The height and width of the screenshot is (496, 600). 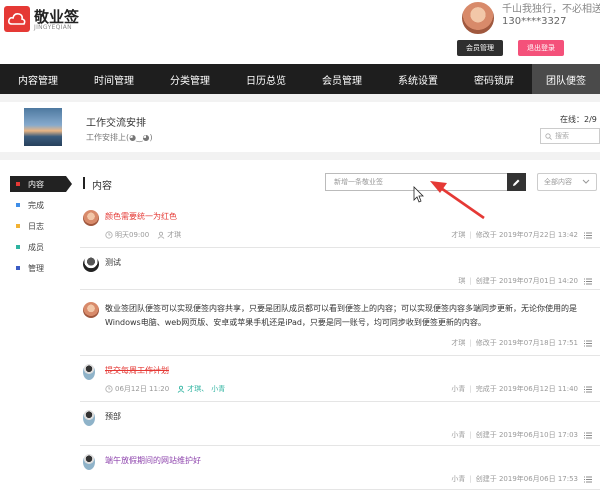 What do you see at coordinates (526, 389) in the screenshot?
I see `meta-action: 完成于 2019年06月12日 11:40` at bounding box center [526, 389].